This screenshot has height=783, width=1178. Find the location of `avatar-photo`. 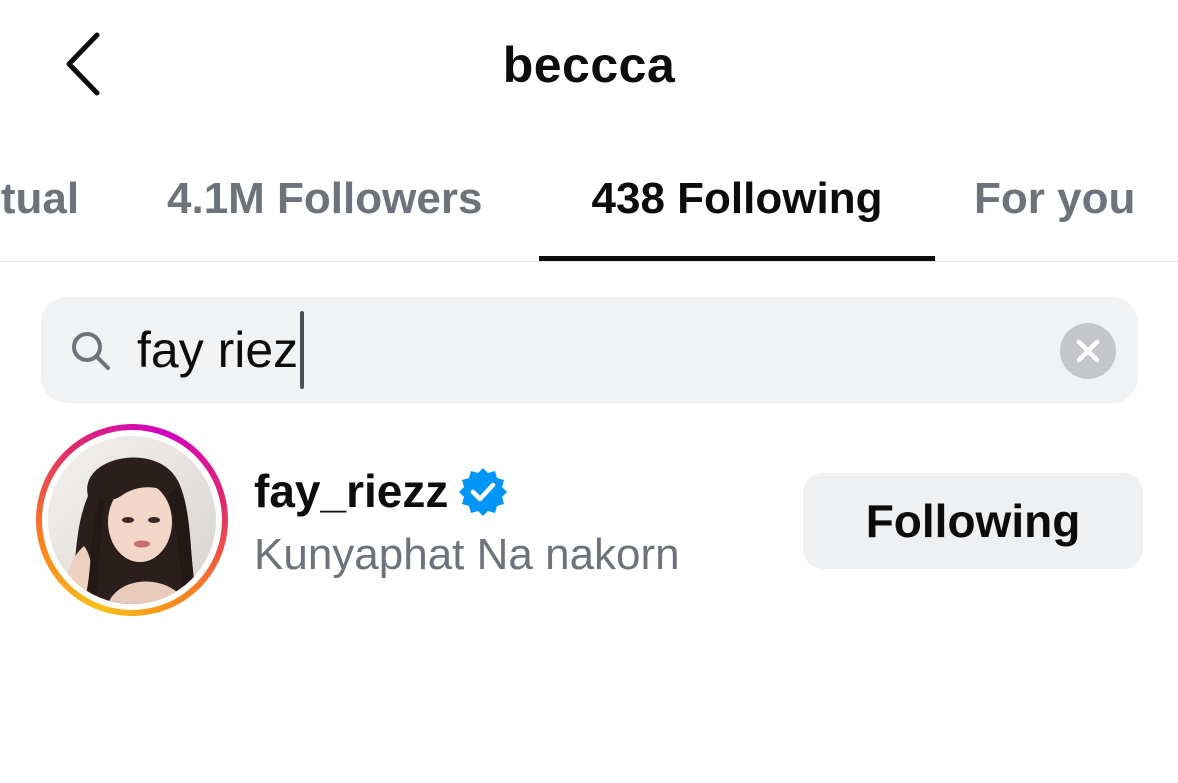

avatar-photo is located at coordinates (132, 520).